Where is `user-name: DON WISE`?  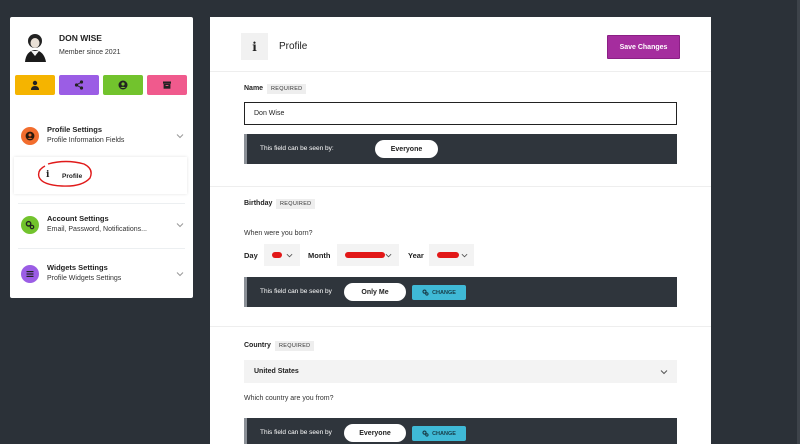 user-name: DON WISE is located at coordinates (80, 38).